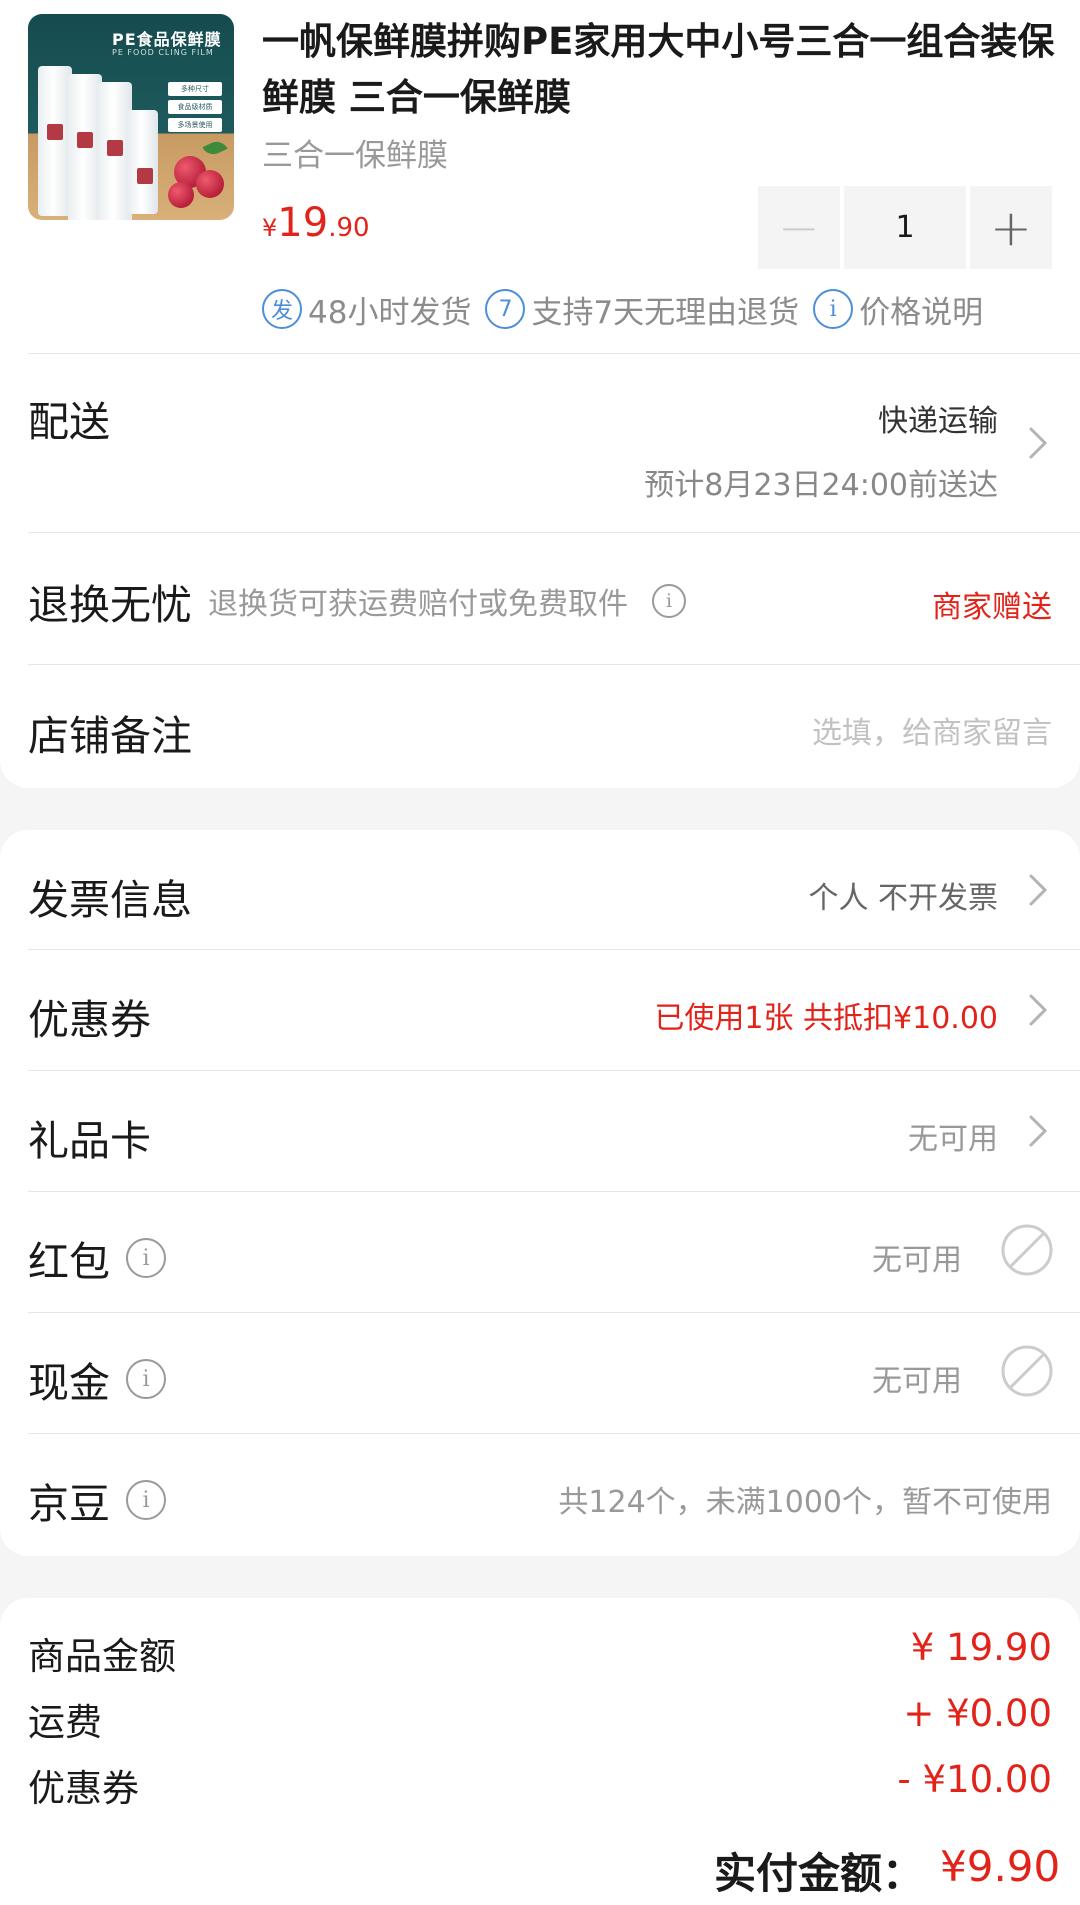 This screenshot has height=1905, width=1080. I want to click on delivery-estimate: 预计8月23日24:00前送达, so click(821, 485).